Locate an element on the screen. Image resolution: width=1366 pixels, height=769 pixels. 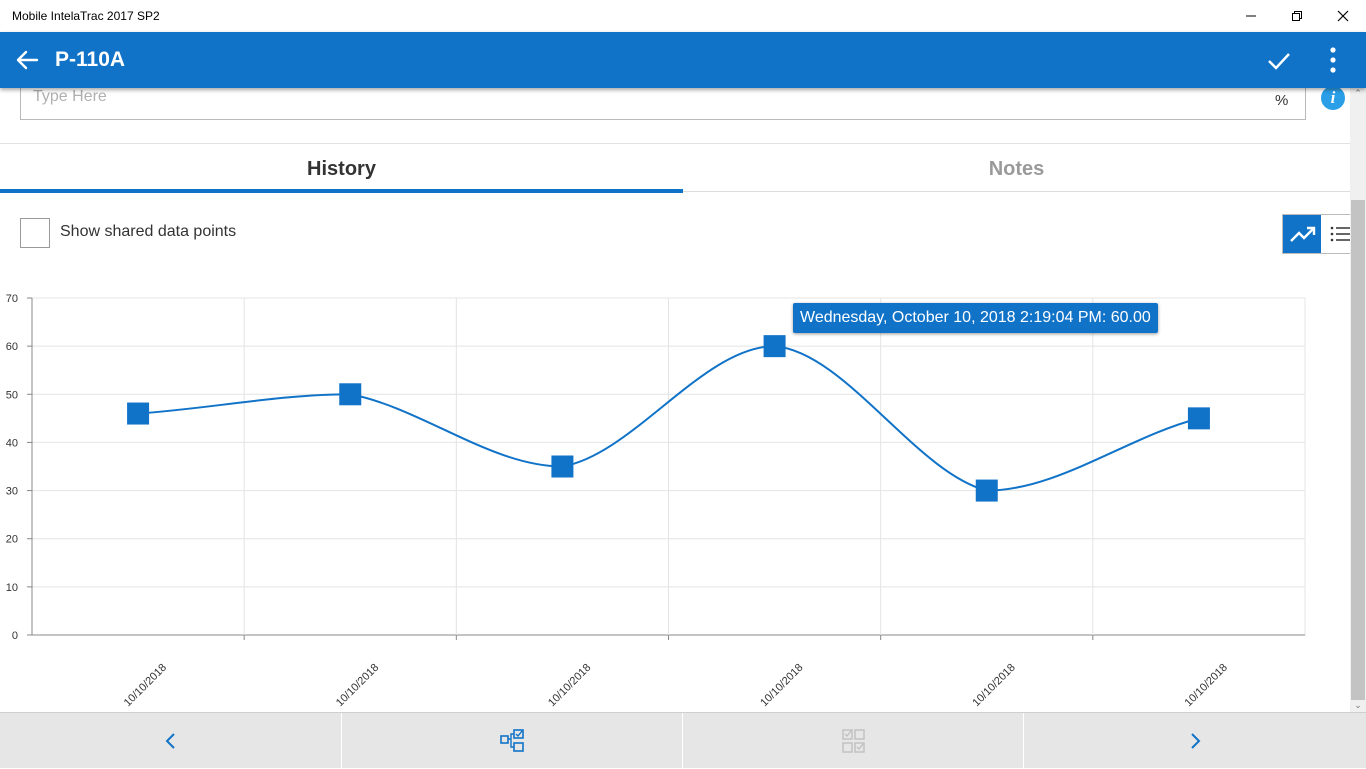
checkmark-icon is located at coordinates (1279, 61).